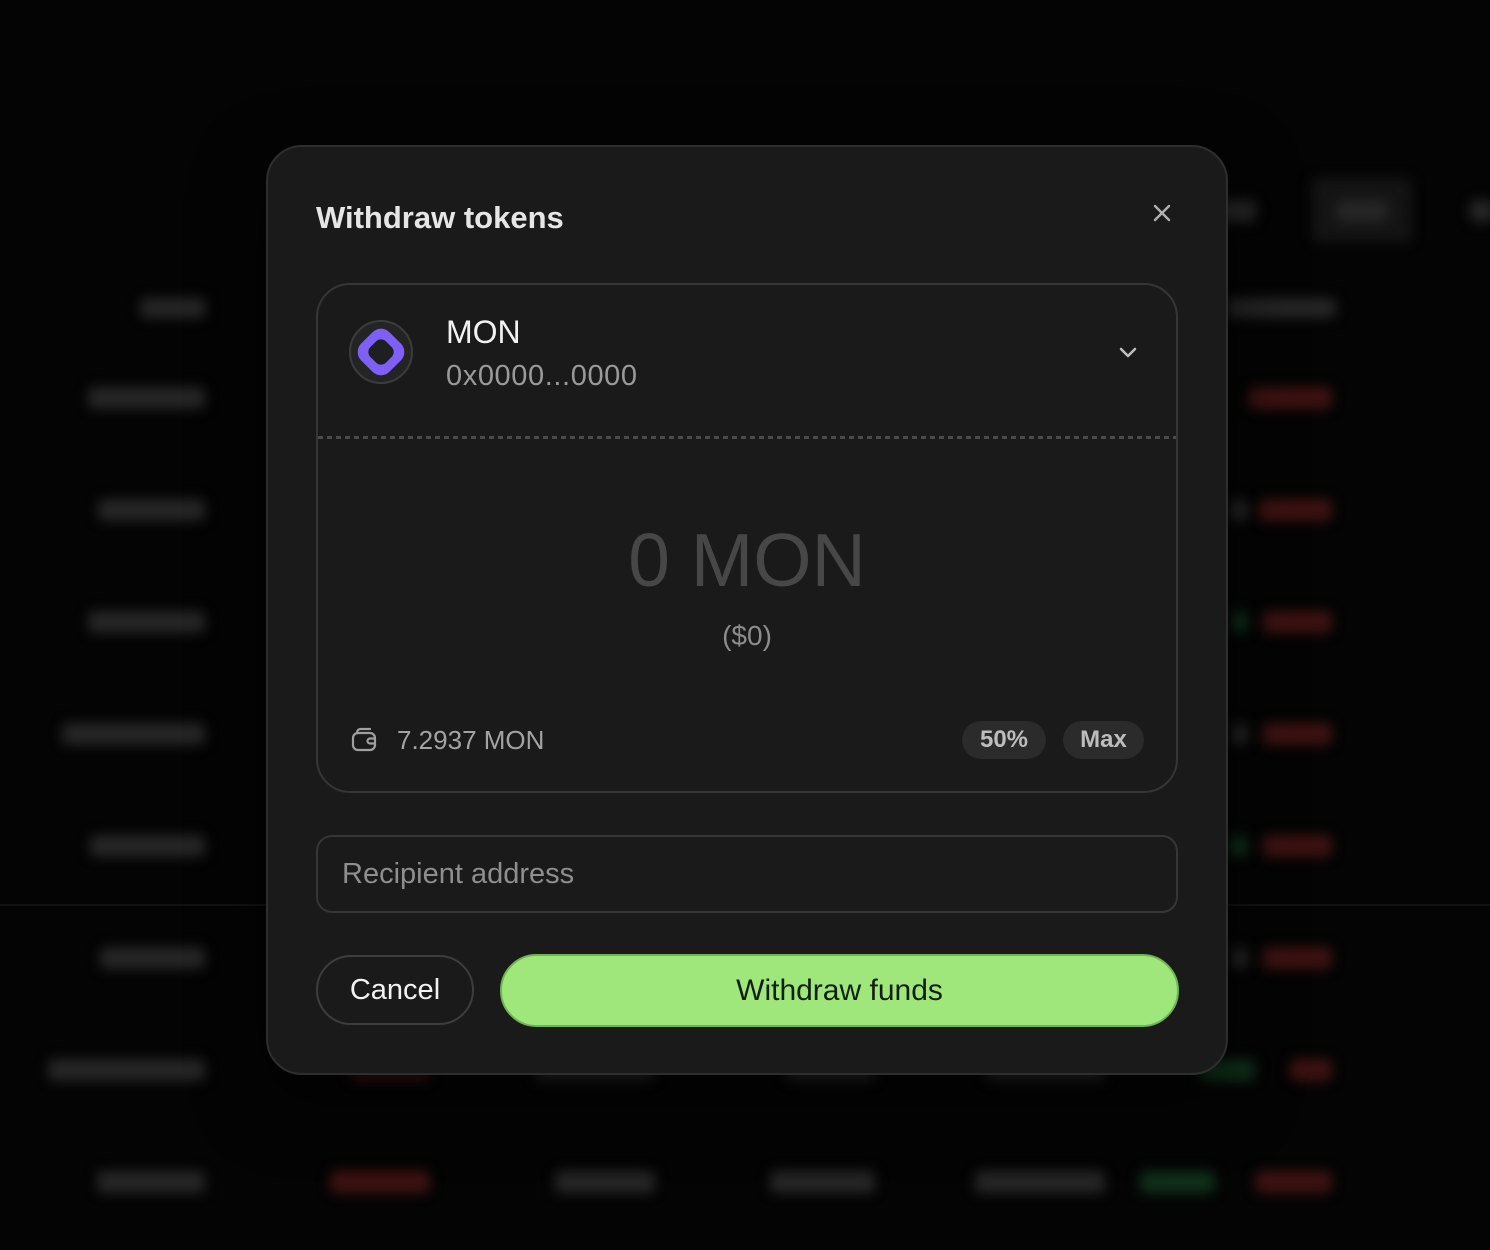 This screenshot has height=1250, width=1490. I want to click on wallet-icon, so click(364, 739).